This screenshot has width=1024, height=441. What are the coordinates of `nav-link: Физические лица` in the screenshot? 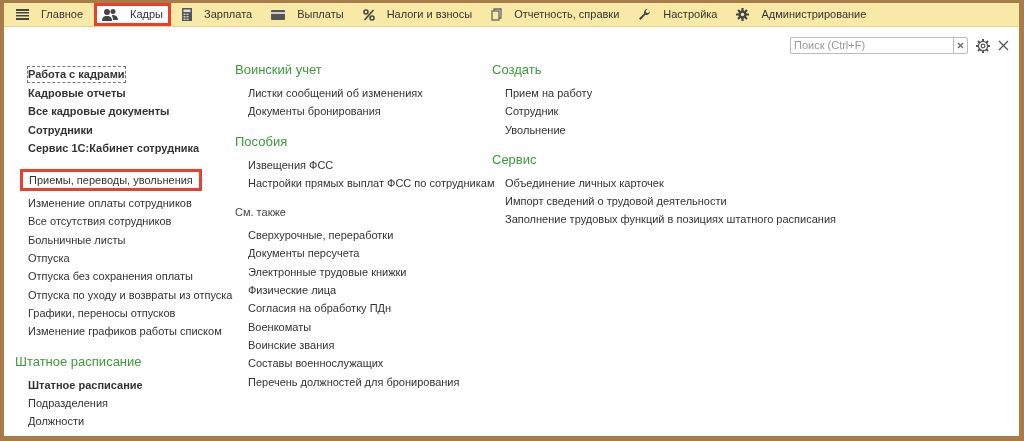 It's located at (292, 290).